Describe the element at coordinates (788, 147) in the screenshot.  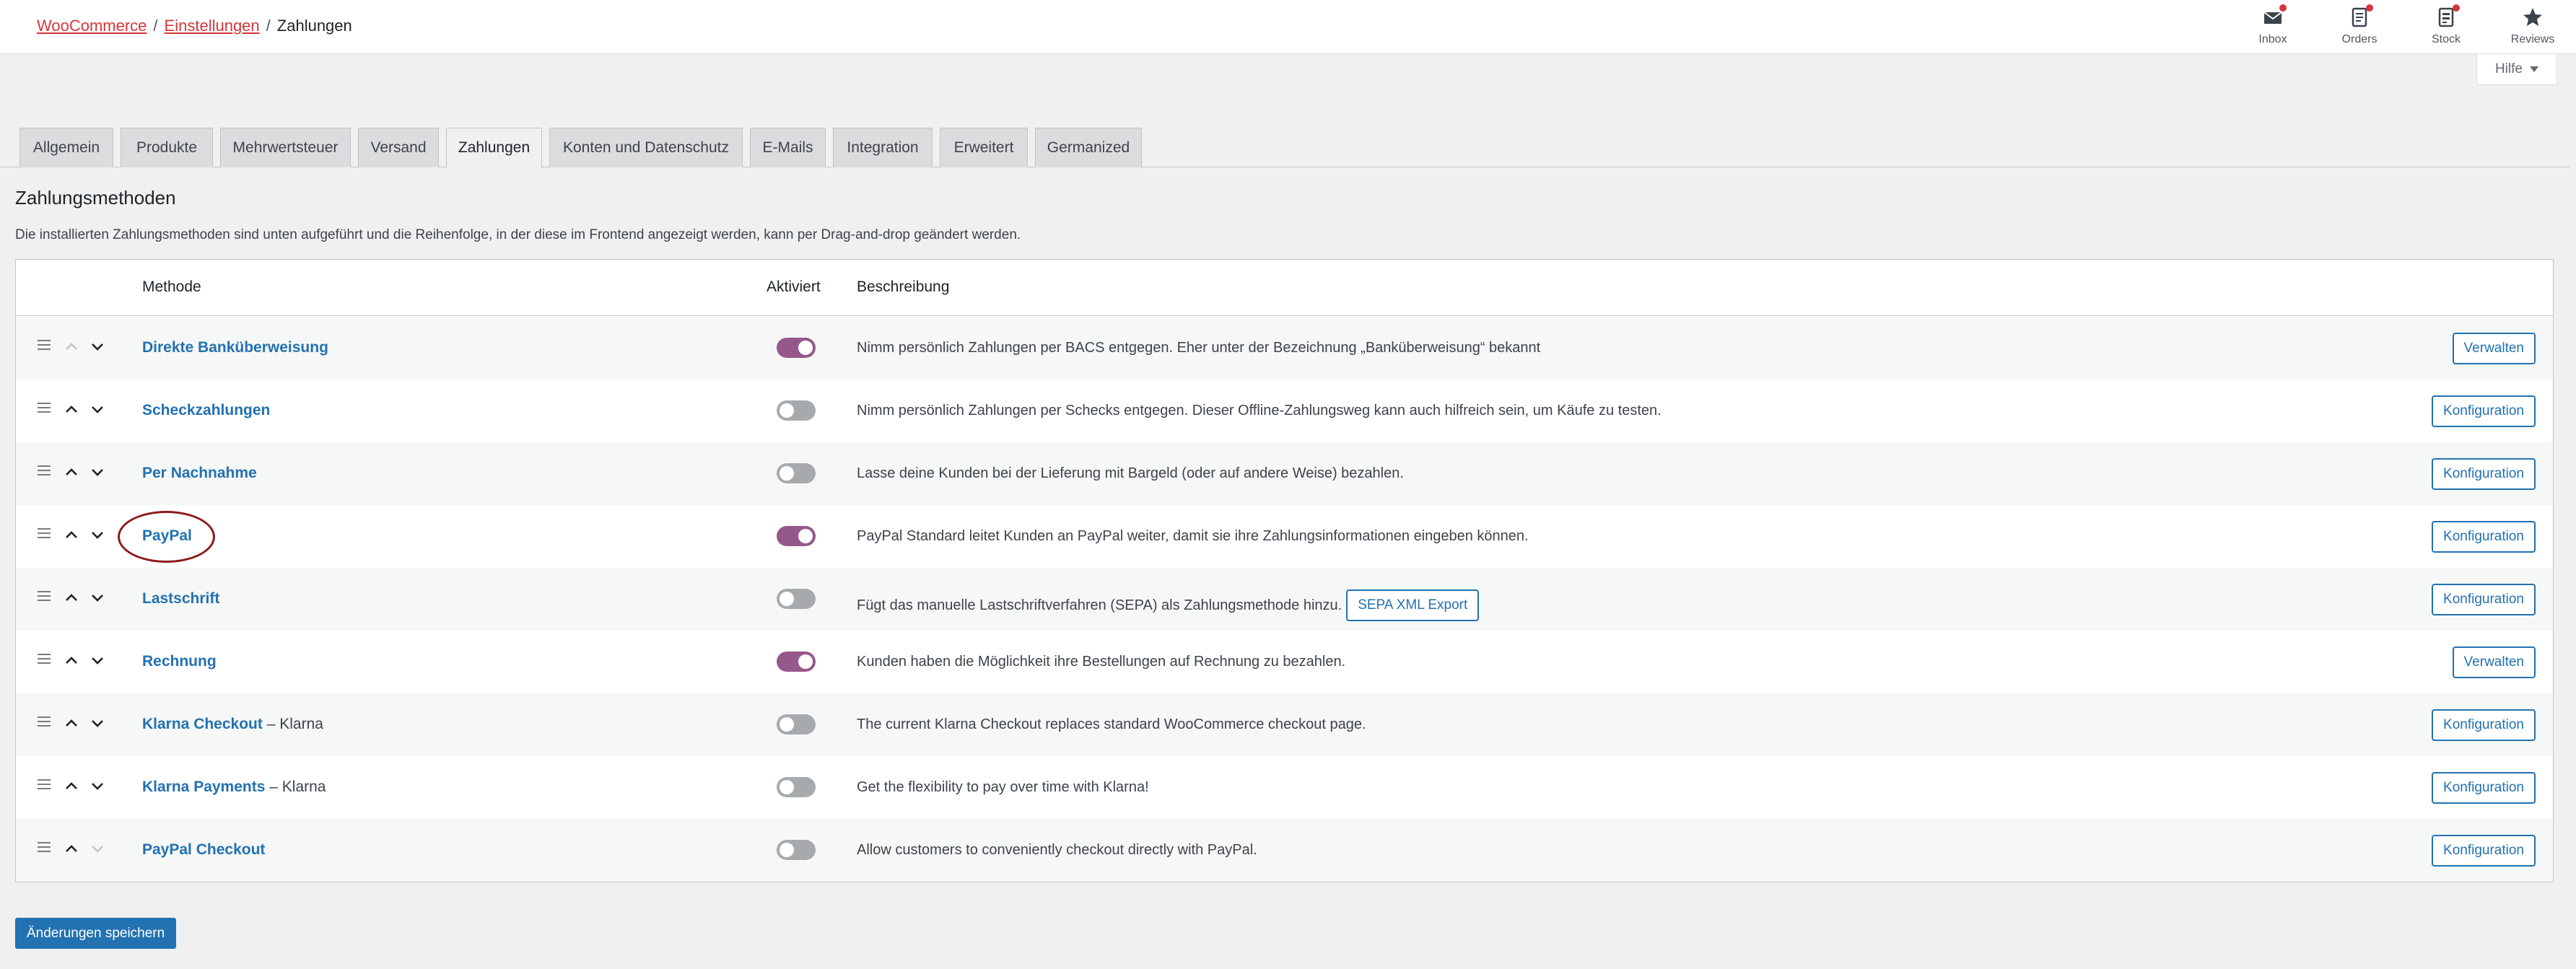
I see `tab-e-mails: E-Mails` at that location.